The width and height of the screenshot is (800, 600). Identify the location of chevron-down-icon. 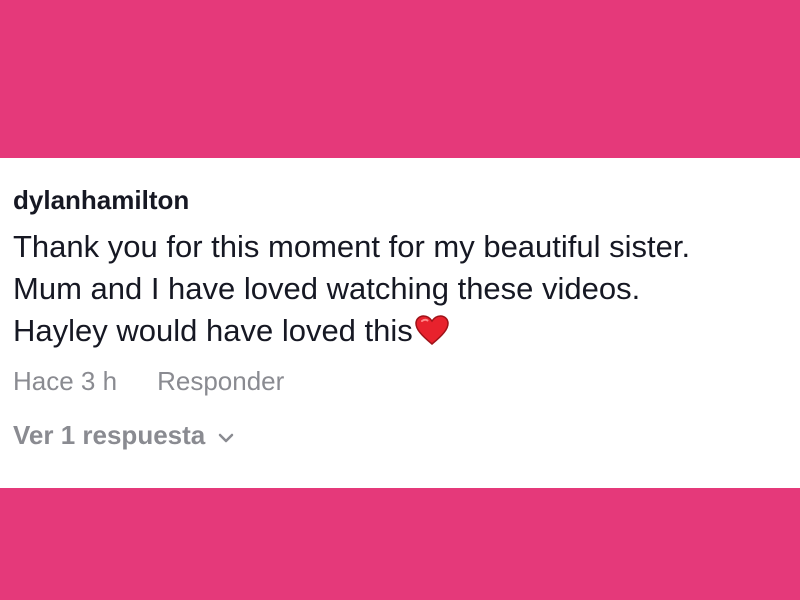
(226, 435).